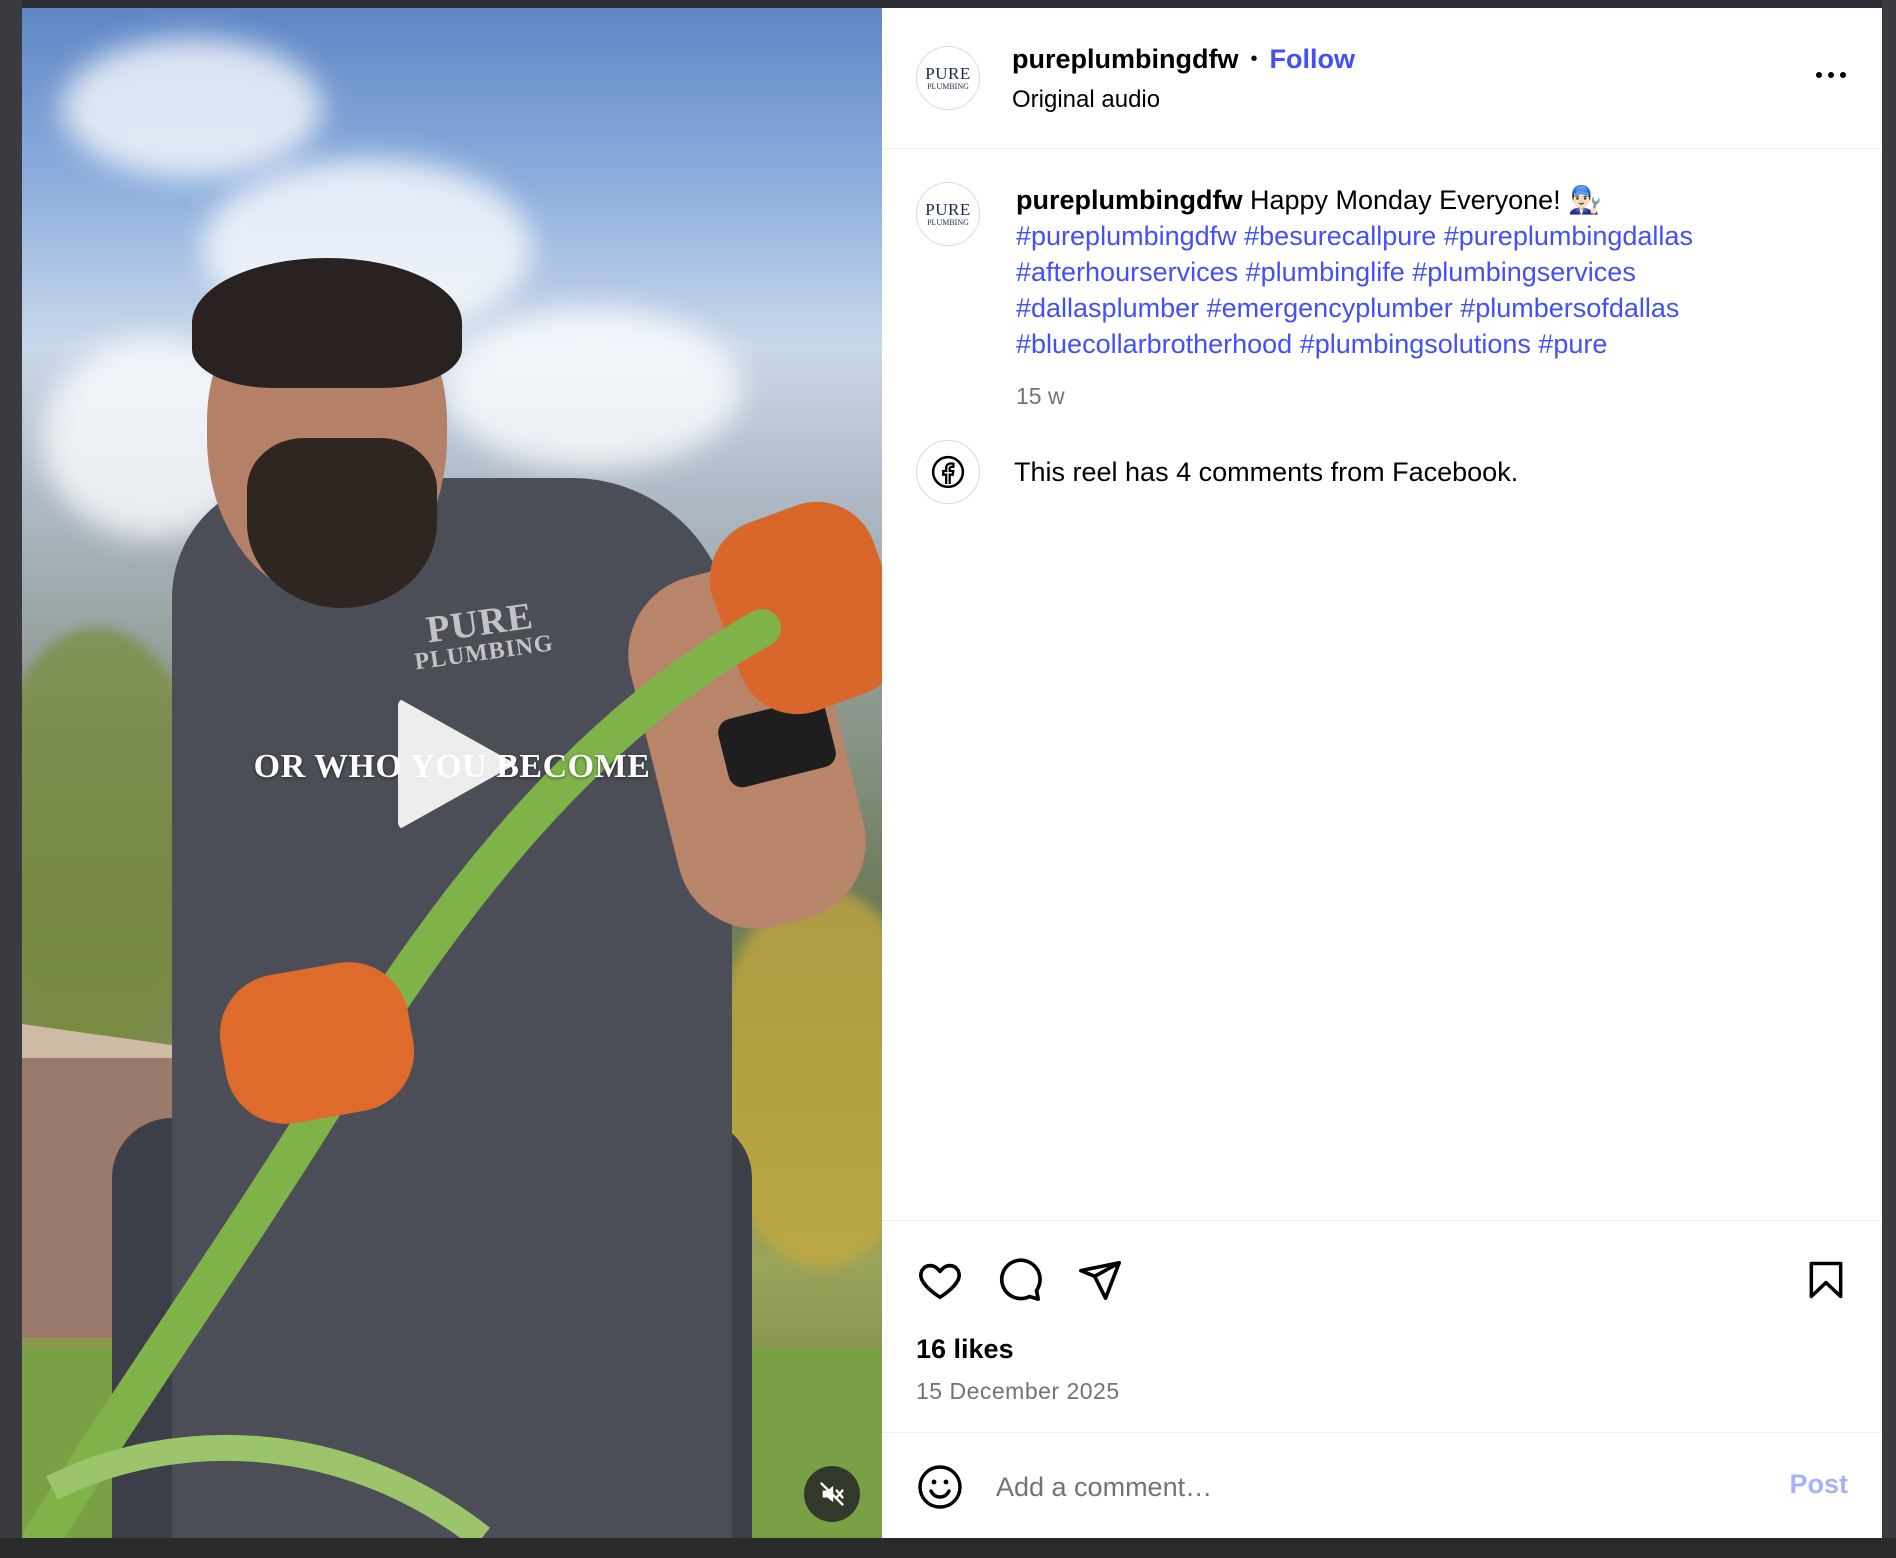 The width and height of the screenshot is (1896, 1558). What do you see at coordinates (1020, 1280) in the screenshot?
I see `comment-icon` at bounding box center [1020, 1280].